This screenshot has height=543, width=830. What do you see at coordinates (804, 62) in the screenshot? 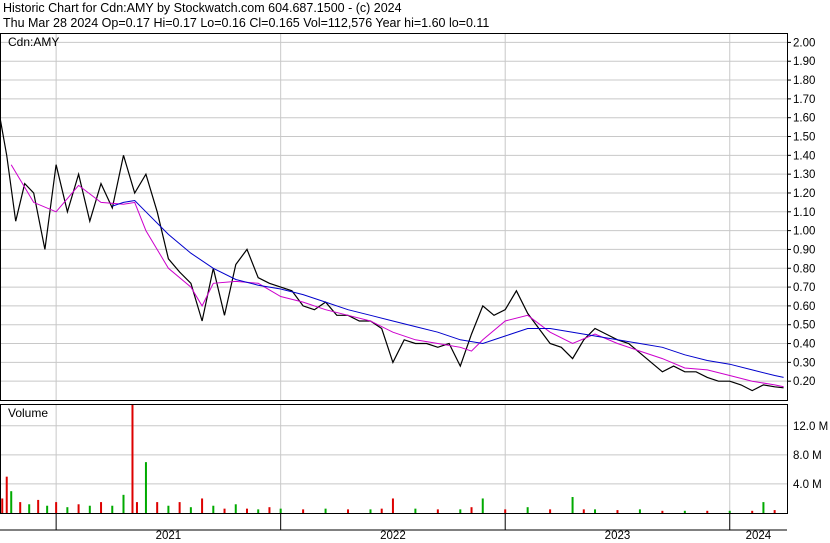
I see `price-tick-label: 1.90` at bounding box center [804, 62].